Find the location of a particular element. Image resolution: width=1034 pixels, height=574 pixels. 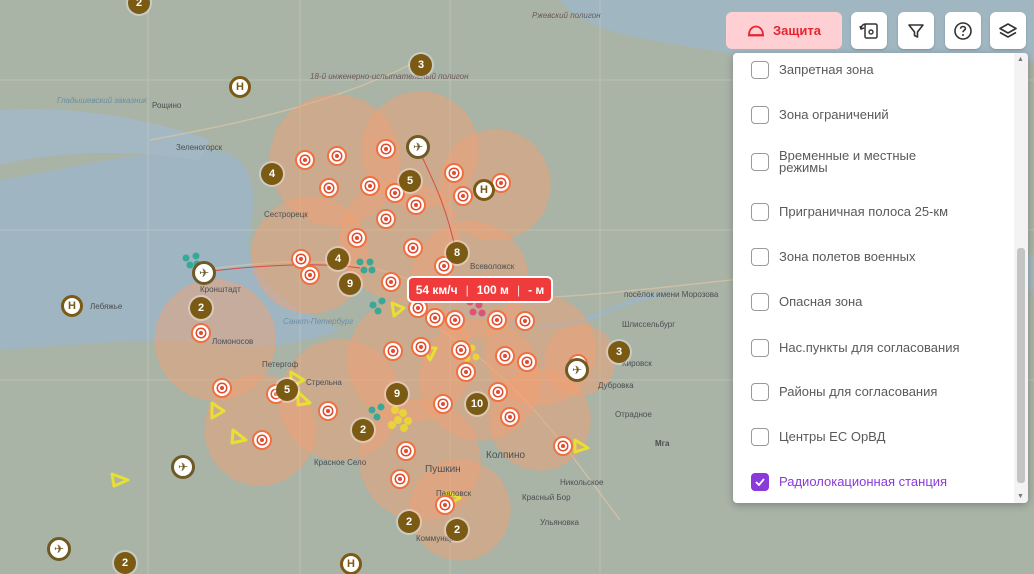

cluster-count: 10 is located at coordinates (477, 404).